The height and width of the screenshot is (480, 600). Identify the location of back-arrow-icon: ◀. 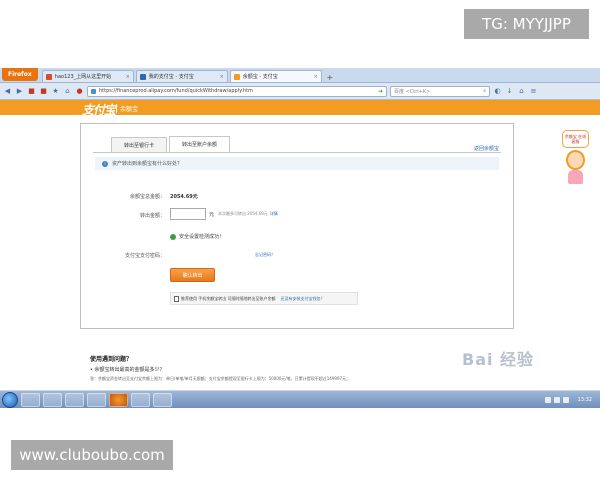
(7, 91).